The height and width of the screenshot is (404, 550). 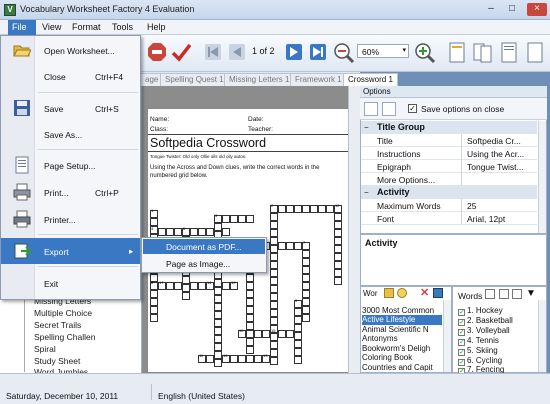 What do you see at coordinates (237, 54) in the screenshot?
I see `prev-page-icon` at bounding box center [237, 54].